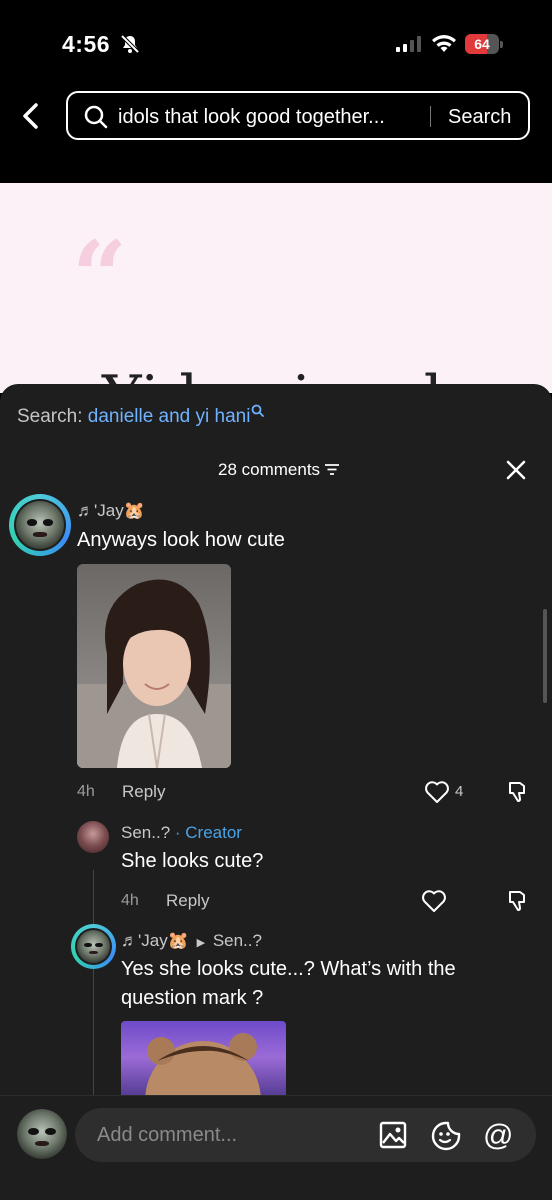 This screenshot has width=552, height=1200. I want to click on reply-username: ♬'Jay🐹, so click(155, 940).